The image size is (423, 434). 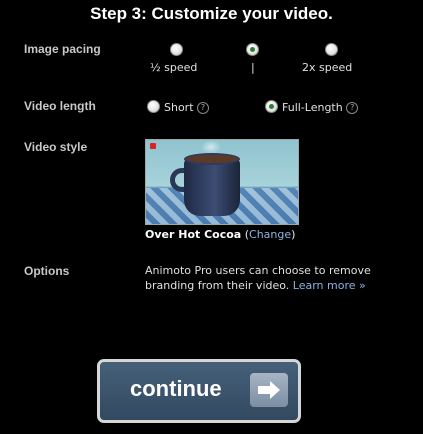 What do you see at coordinates (253, 67) in the screenshot?
I see `pacing-normal-label: |` at bounding box center [253, 67].